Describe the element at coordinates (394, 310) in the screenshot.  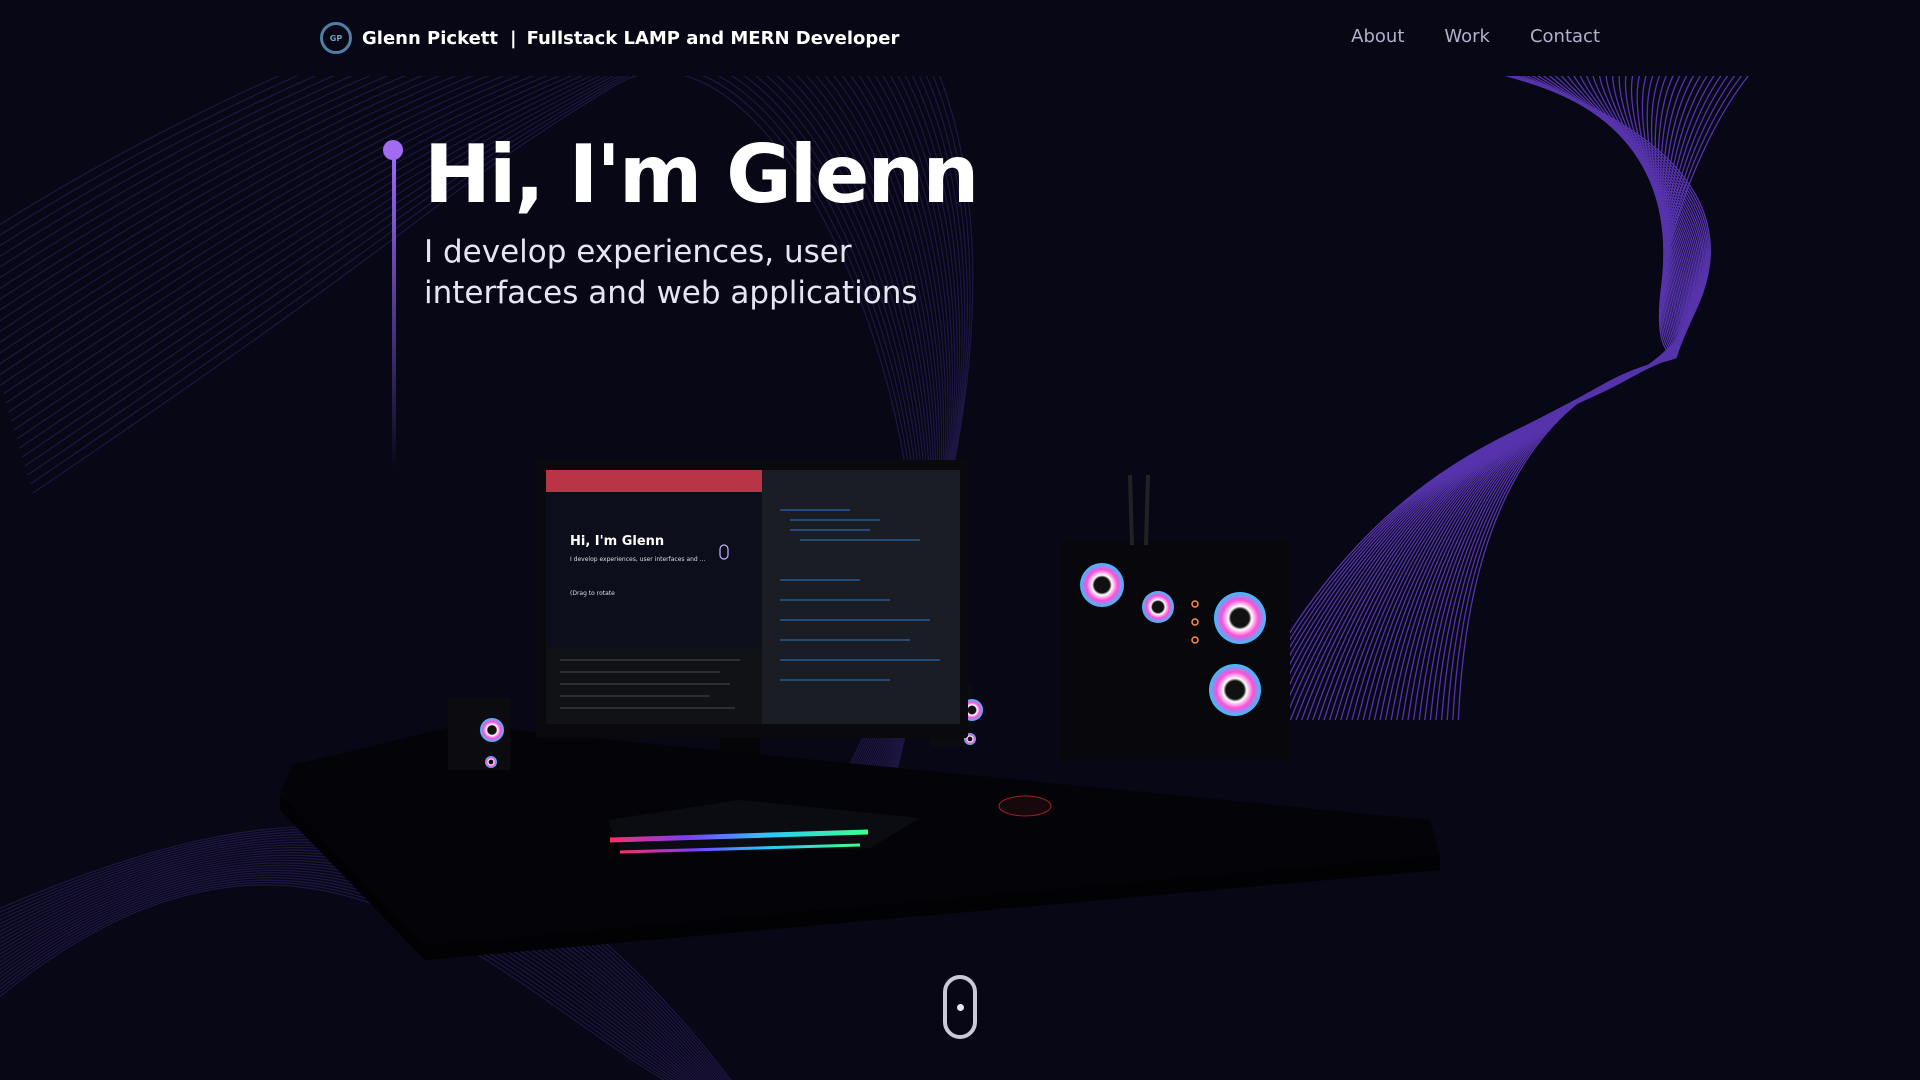
I see `hero-accent-line` at that location.